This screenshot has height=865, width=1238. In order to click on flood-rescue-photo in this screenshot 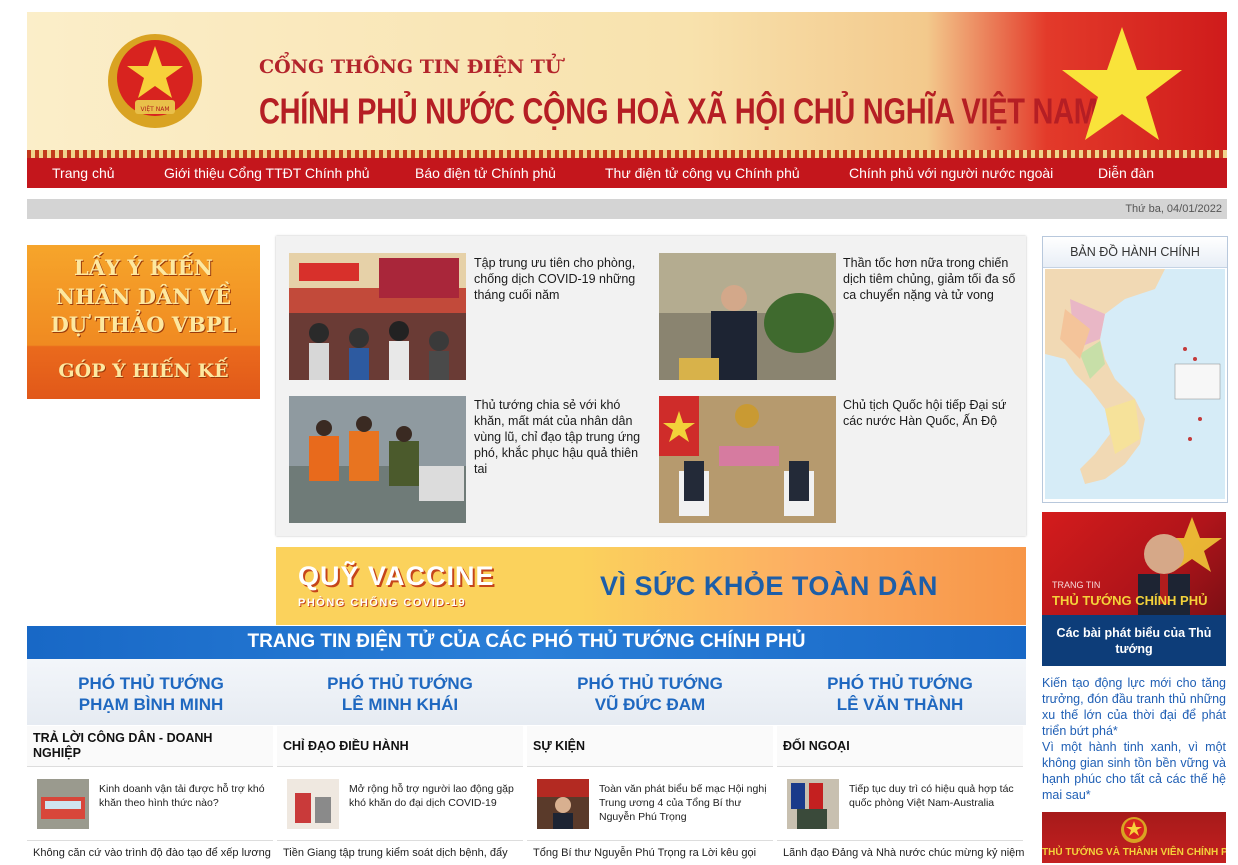, I will do `click(377, 459)`.